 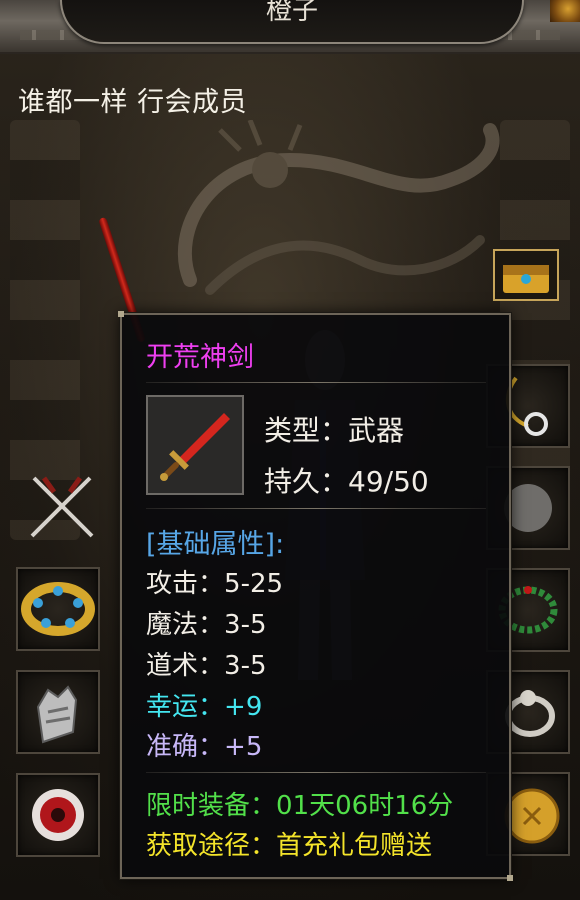 I want to click on stat-accuracy: 准确：+5, so click(x=204, y=747).